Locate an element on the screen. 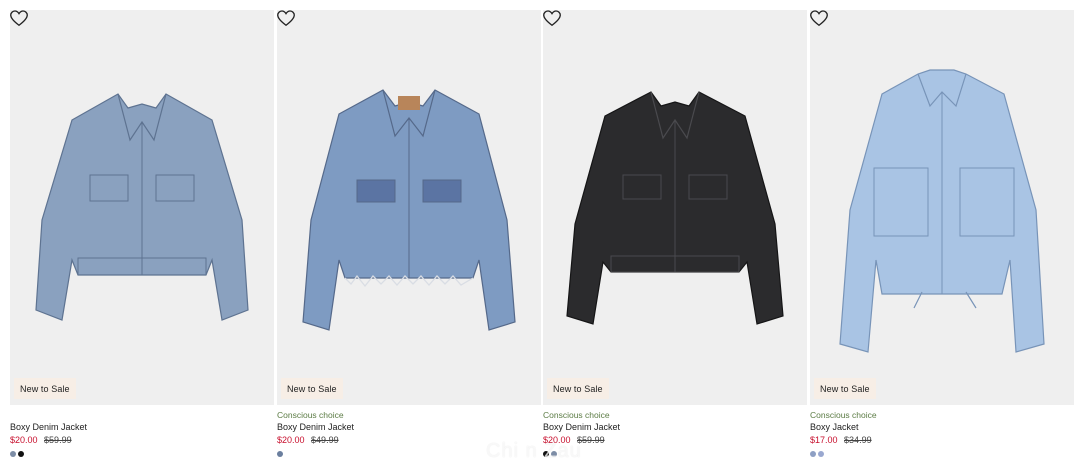  product-info: Boxy Denim Jacket $20.00 $59.99 is located at coordinates (142, 434).